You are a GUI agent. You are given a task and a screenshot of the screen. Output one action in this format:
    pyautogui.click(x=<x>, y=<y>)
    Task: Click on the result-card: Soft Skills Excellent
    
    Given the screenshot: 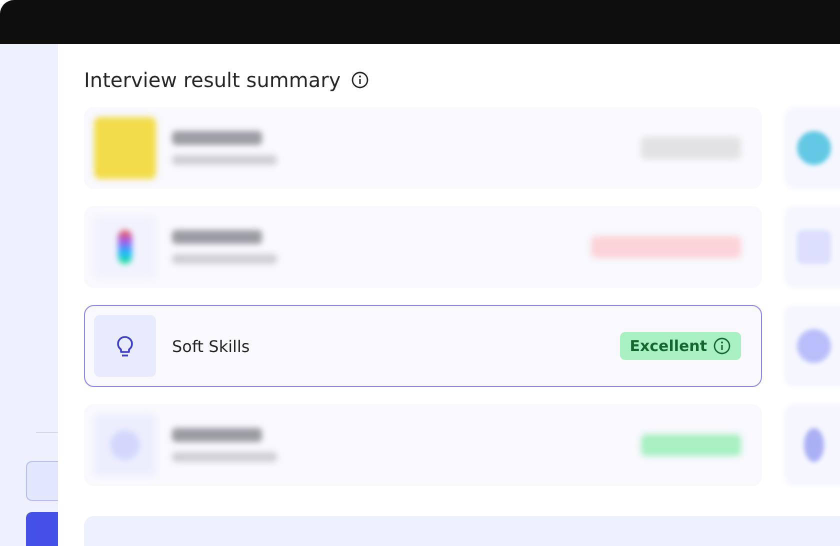 What is the action you would take?
    pyautogui.click(x=423, y=346)
    